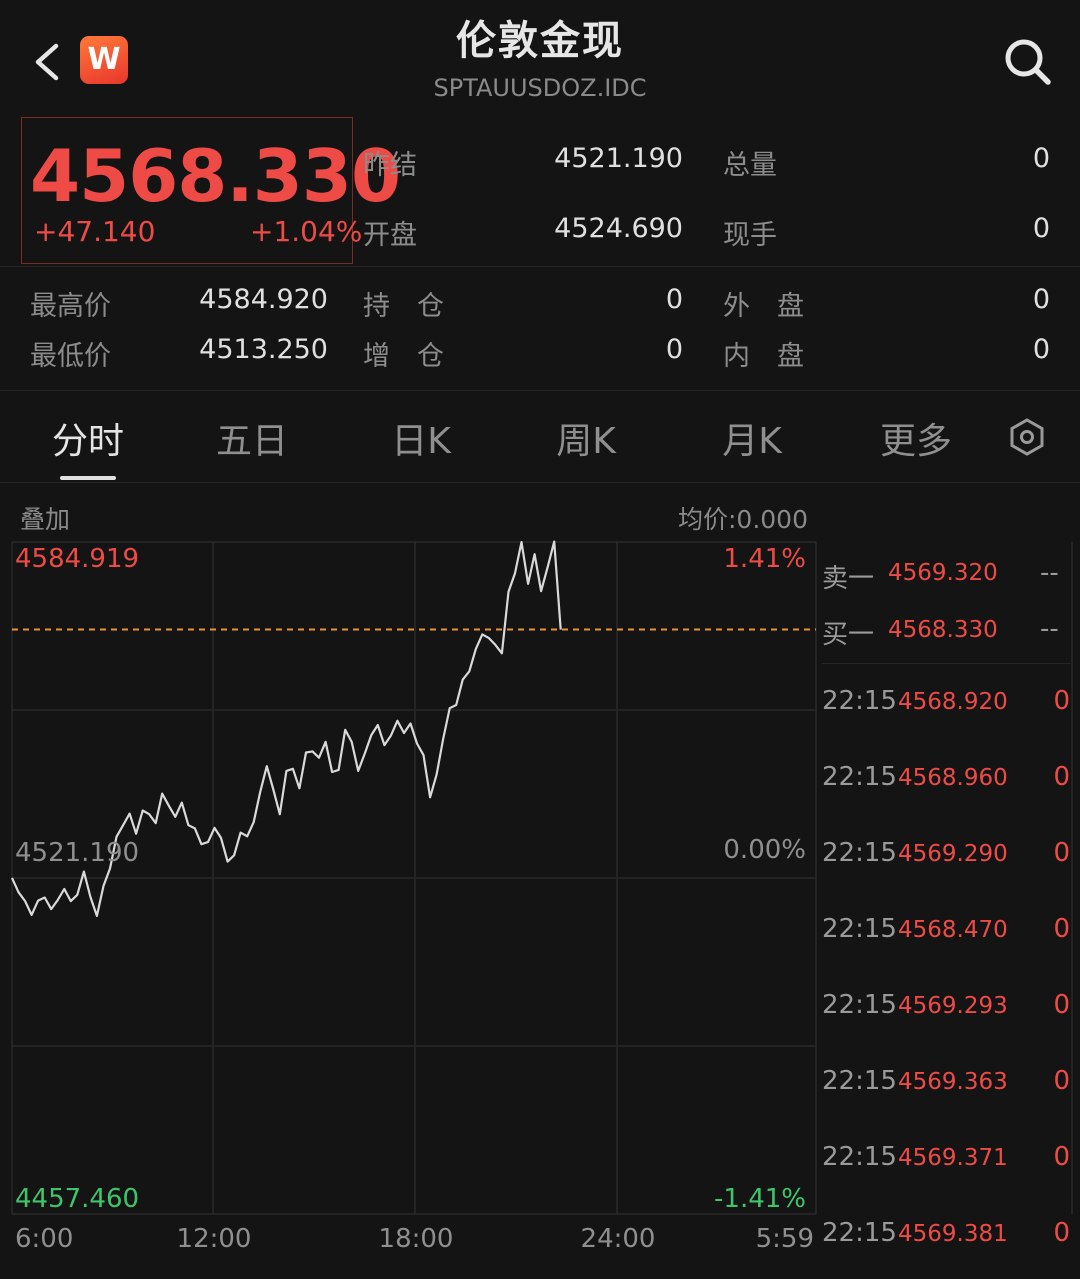 This screenshot has height=1279, width=1080. Describe the element at coordinates (421, 438) in the screenshot. I see `tab-daily-k: 日K` at that location.